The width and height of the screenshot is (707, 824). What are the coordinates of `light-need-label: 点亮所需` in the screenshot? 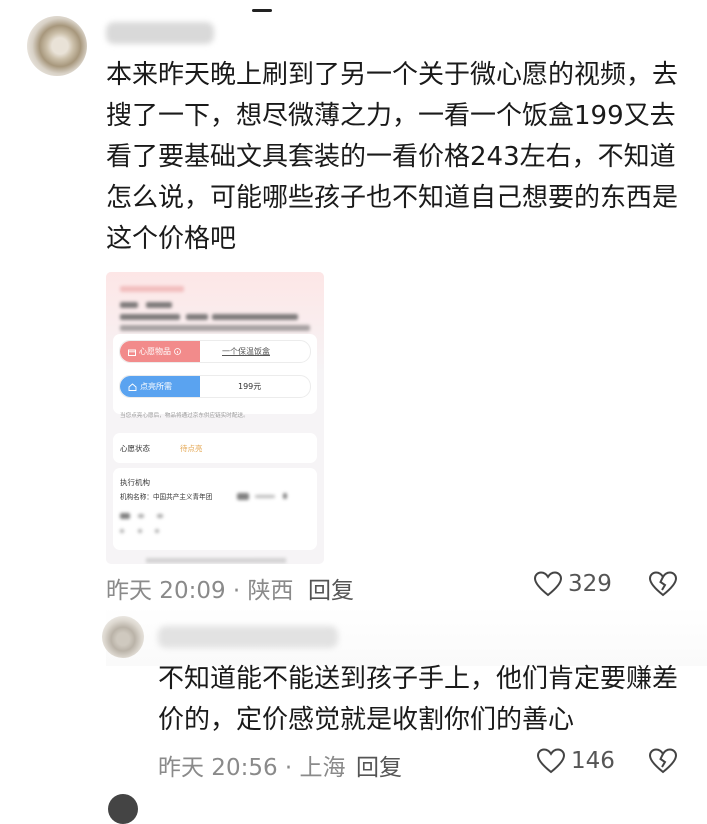 It's located at (156, 386).